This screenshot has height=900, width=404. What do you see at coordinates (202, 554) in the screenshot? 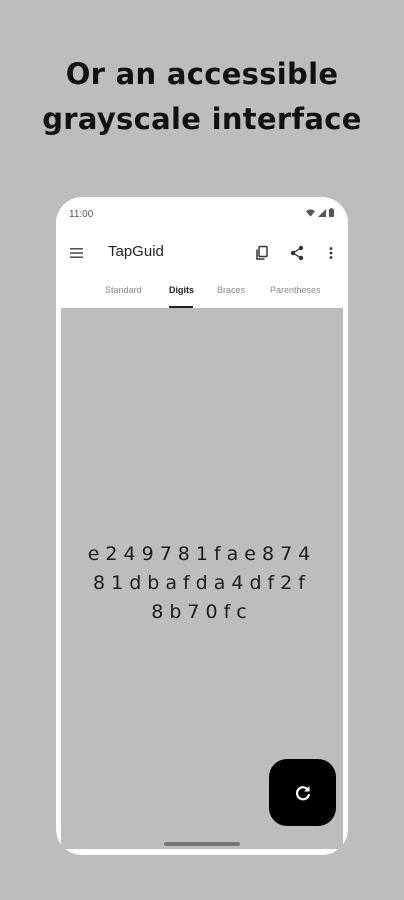
I see `guid-line-1: e249781faе874` at bounding box center [202, 554].